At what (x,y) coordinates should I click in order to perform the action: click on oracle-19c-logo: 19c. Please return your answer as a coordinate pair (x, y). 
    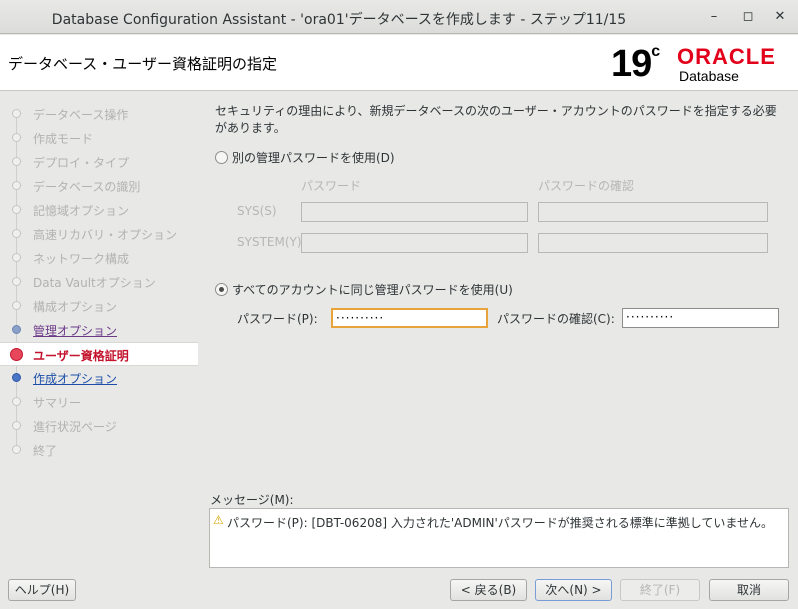
    Looking at the image, I should click on (635, 64).